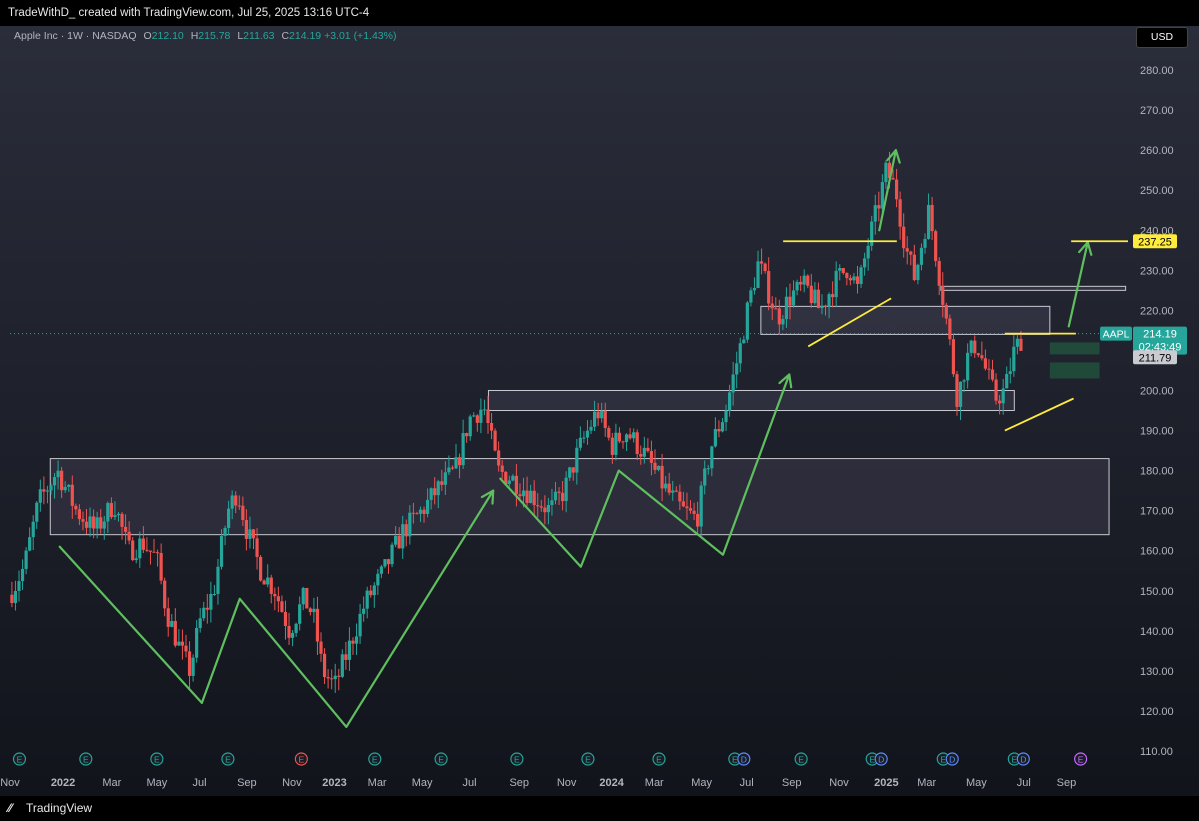 This screenshot has width=1199, height=821. What do you see at coordinates (305, 36) in the screenshot?
I see `close-value: 214.19` at bounding box center [305, 36].